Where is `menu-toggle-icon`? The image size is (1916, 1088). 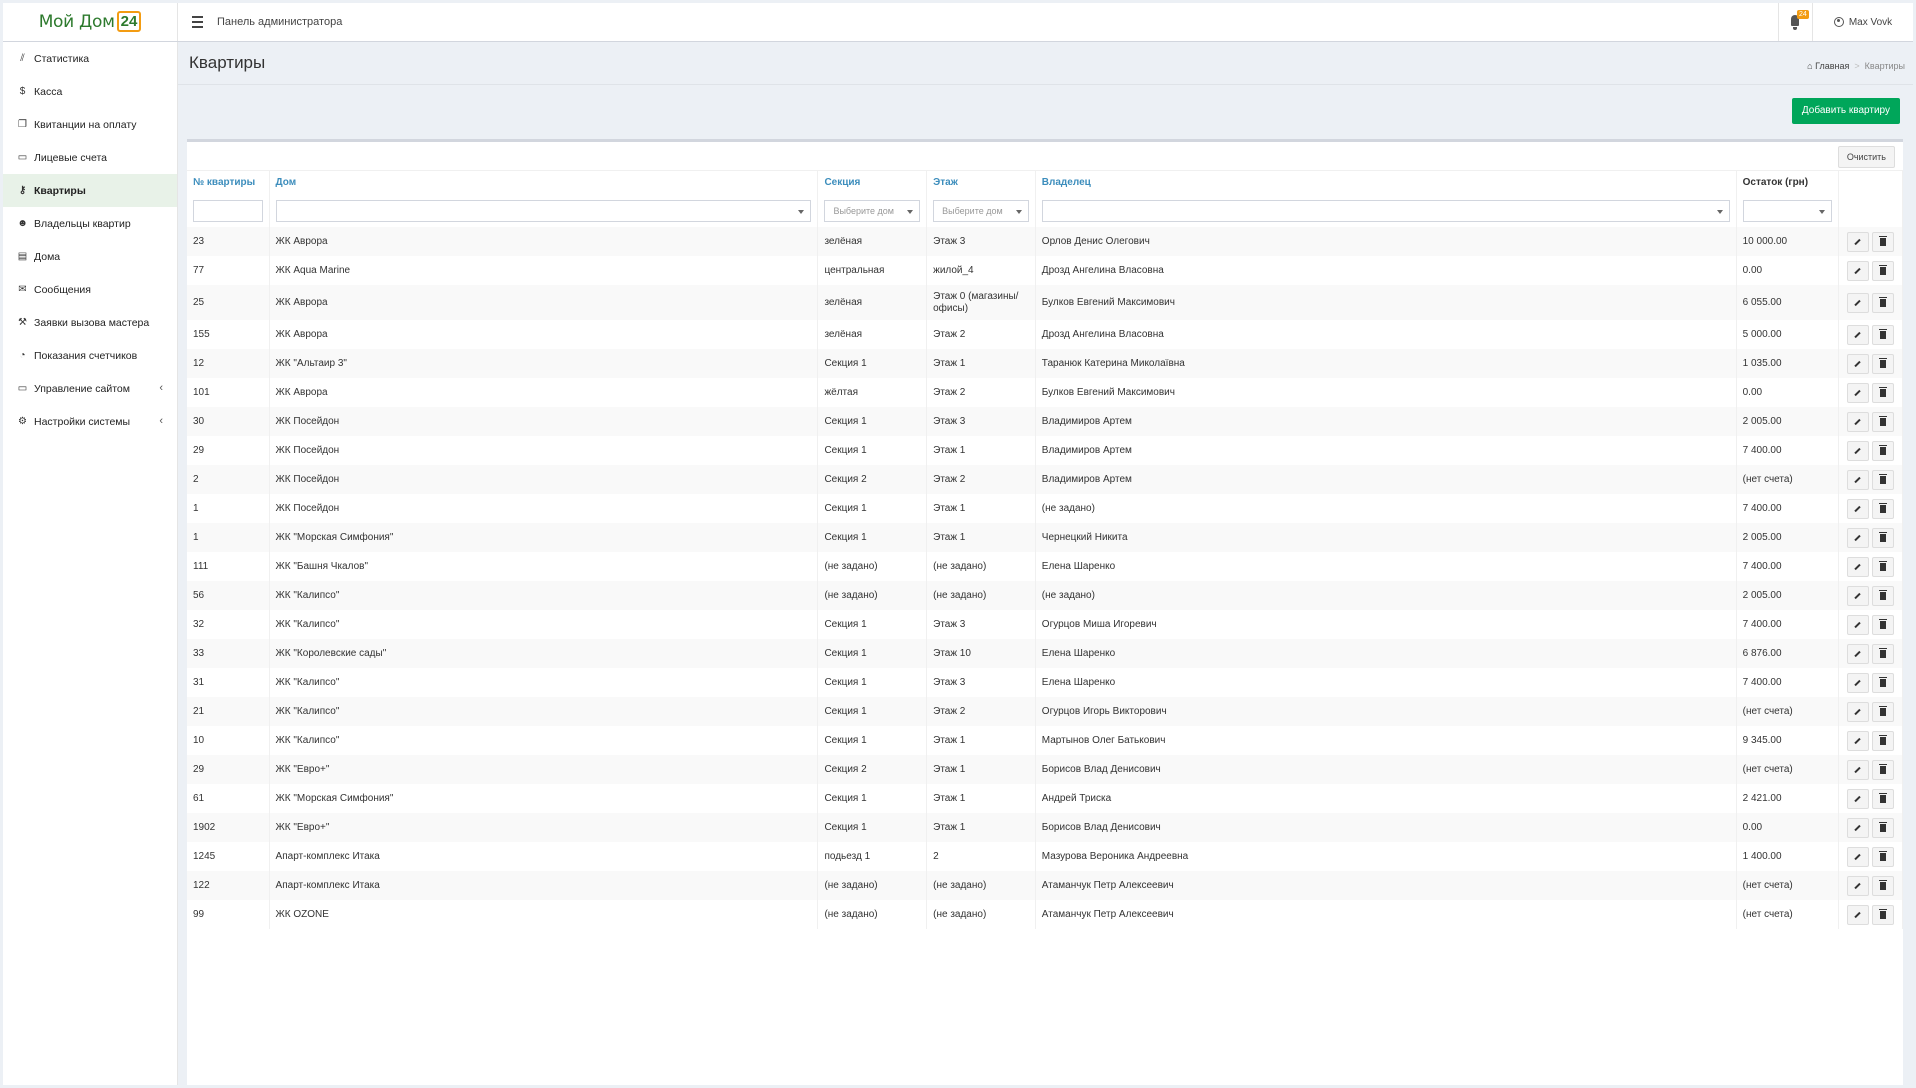 menu-toggle-icon is located at coordinates (198, 22).